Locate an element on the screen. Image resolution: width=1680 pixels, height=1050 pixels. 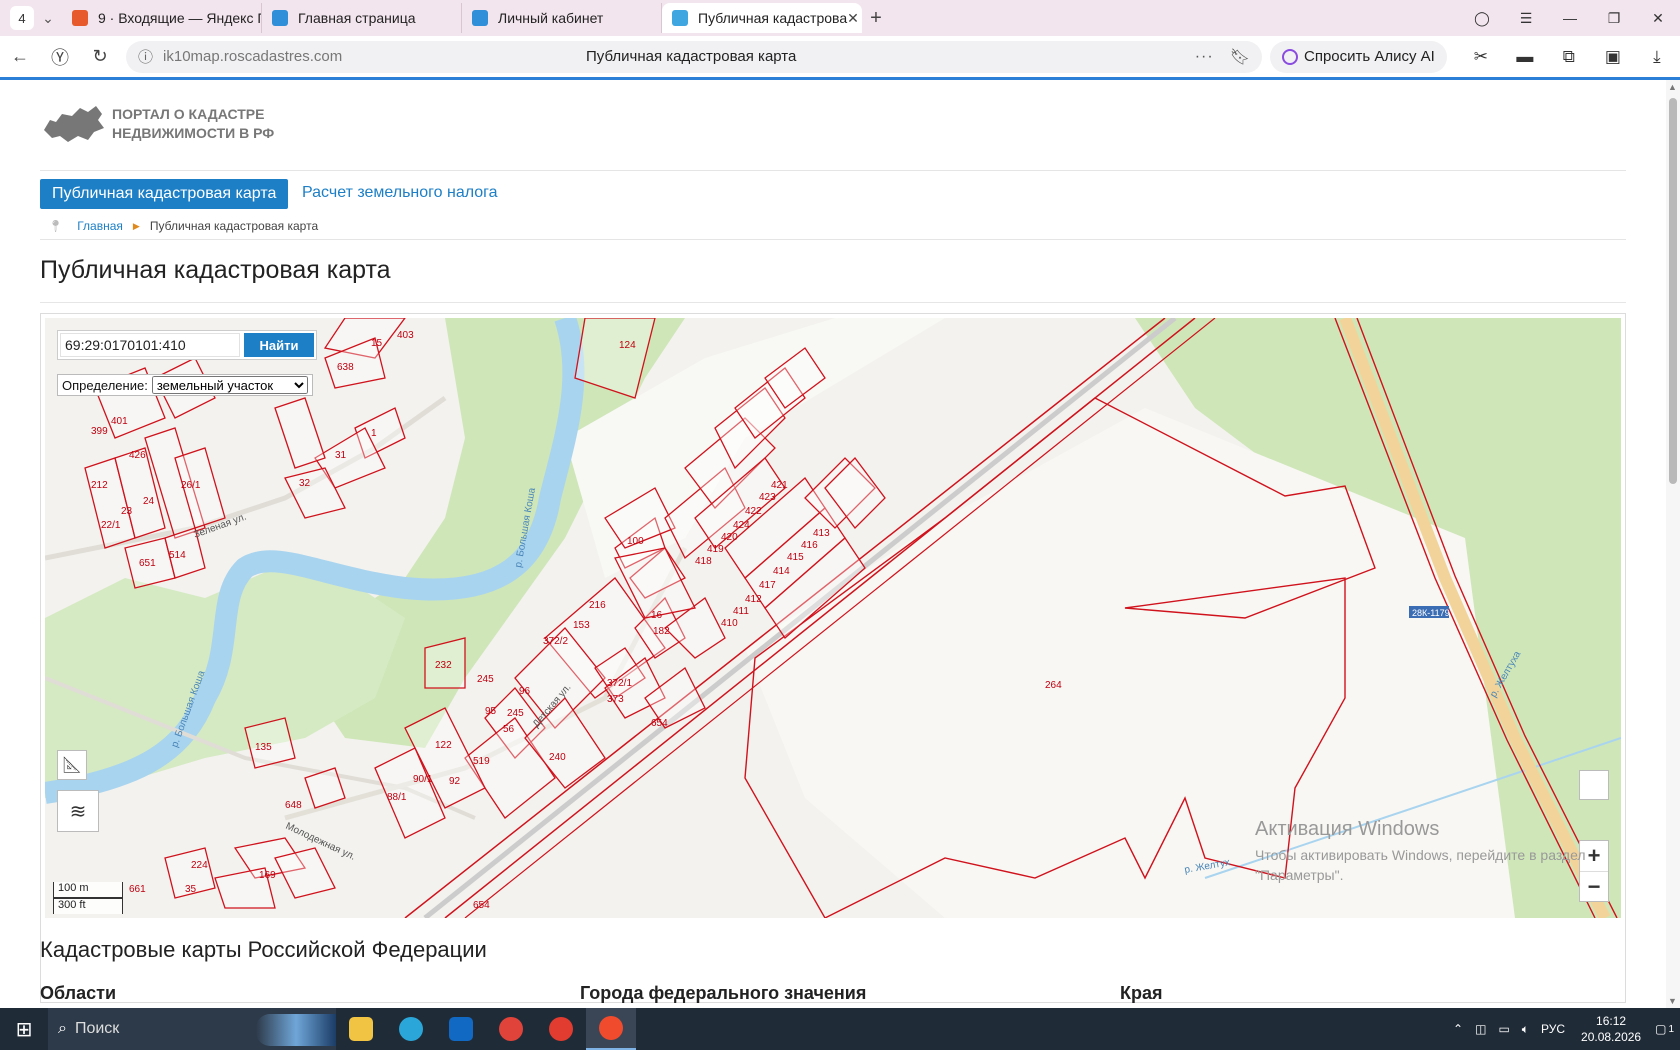
tray-camera-icon: ◫ is located at coordinates (1480, 1029).